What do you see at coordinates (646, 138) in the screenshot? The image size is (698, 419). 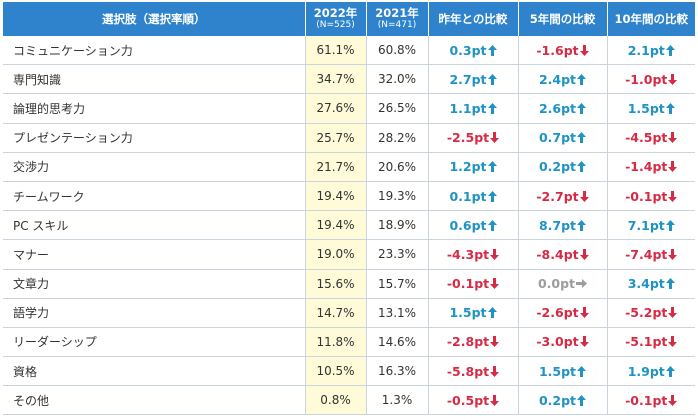 I see `diff-10y-value: -4.5pt` at bounding box center [646, 138].